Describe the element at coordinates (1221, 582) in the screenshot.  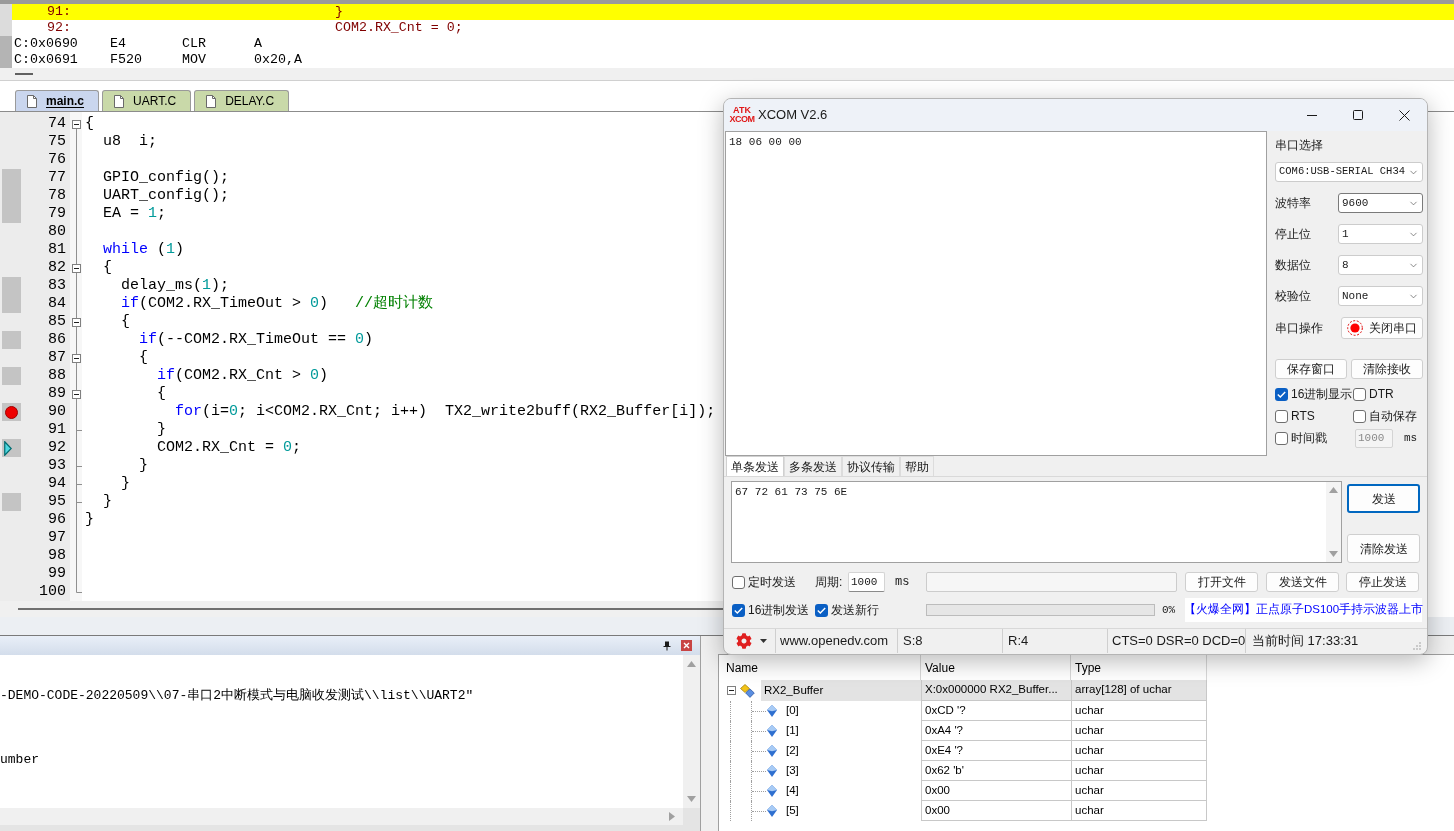
I see `open-file-button: 打开文件` at that location.